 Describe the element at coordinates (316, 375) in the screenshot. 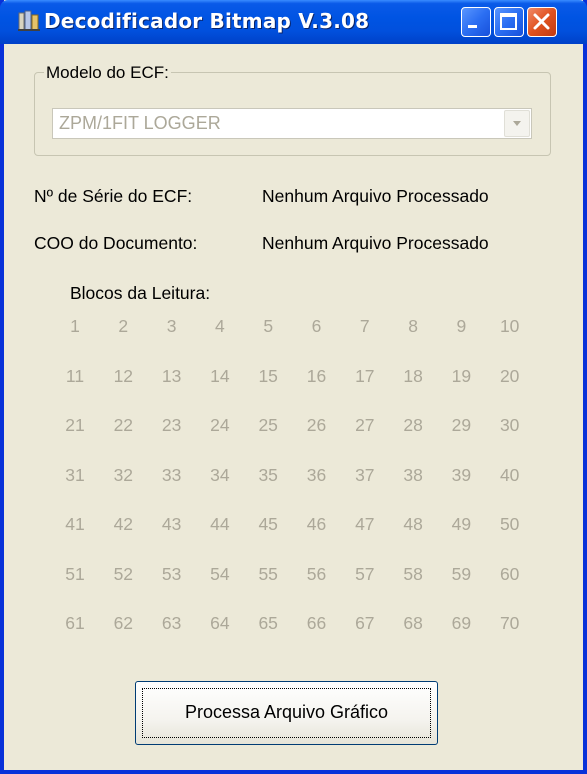

I see `block-number: 16` at that location.